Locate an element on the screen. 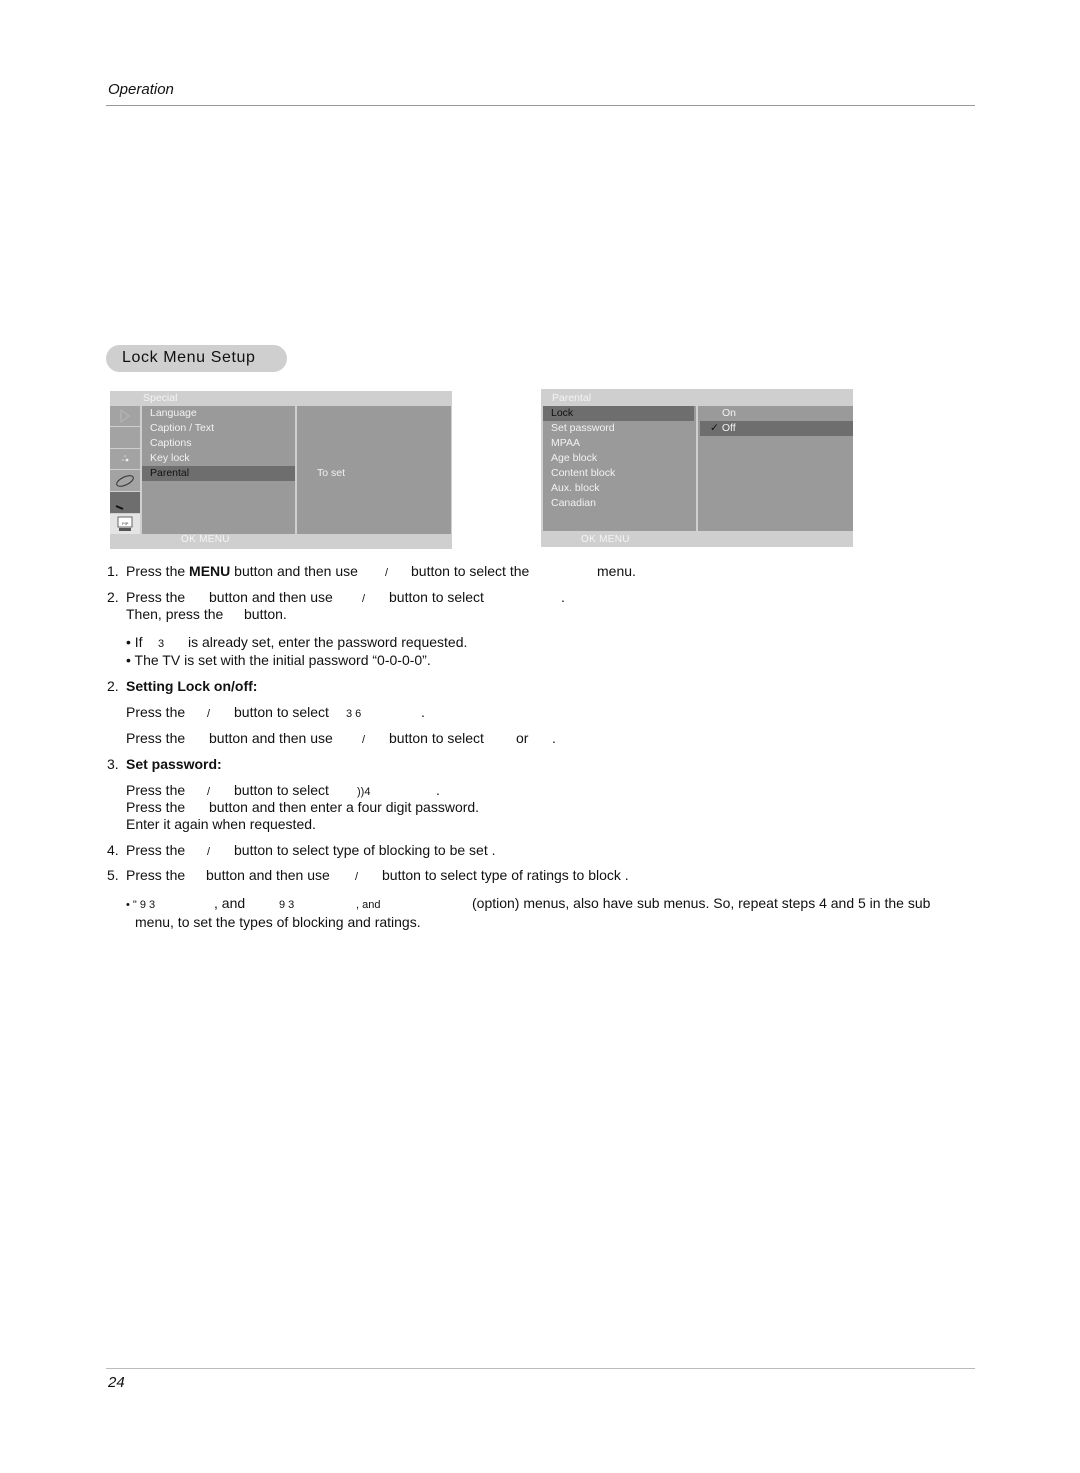 The height and width of the screenshot is (1473, 1080). svg-text: PIP is located at coordinates (125, 523).